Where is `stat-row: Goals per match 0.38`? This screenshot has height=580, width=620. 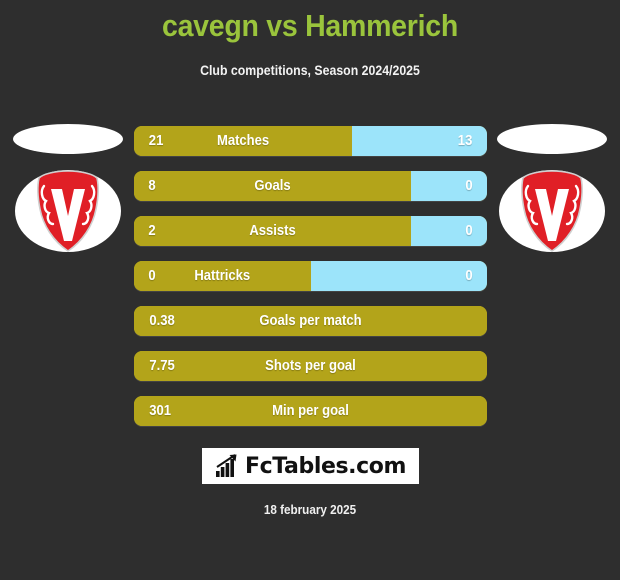 stat-row: Goals per match 0.38 is located at coordinates (310, 321).